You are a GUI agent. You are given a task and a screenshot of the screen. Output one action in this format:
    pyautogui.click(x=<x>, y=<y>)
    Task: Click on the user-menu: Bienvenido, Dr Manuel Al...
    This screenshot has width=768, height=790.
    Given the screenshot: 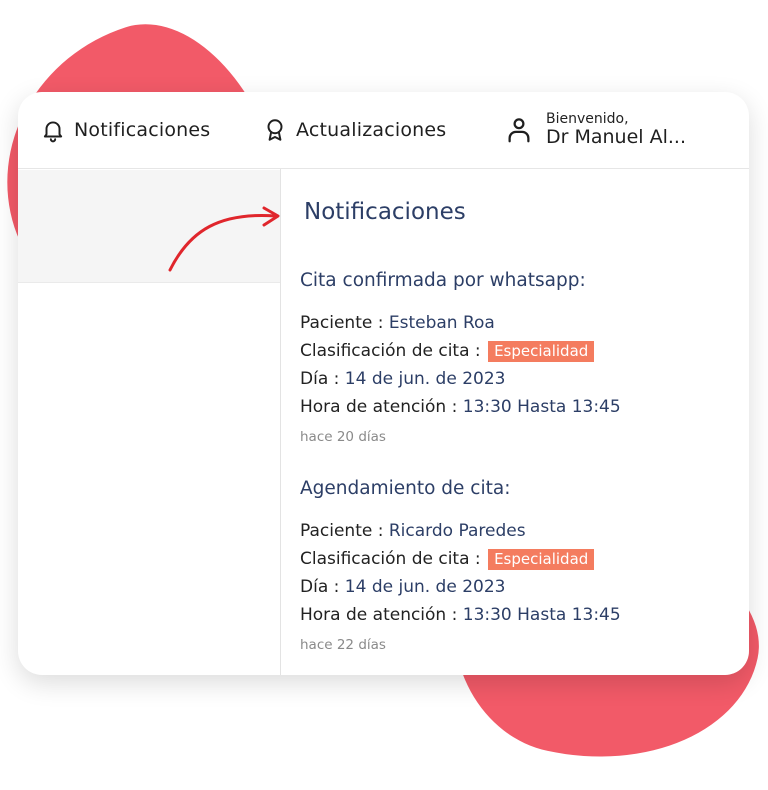 What is the action you would take?
    pyautogui.click(x=595, y=130)
    